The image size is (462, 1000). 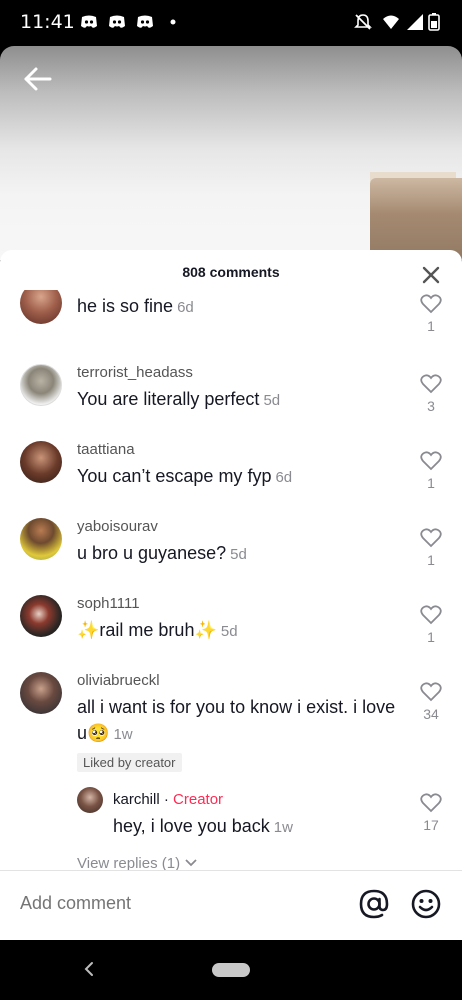 I want to click on comment-username: taattiana, so click(x=106, y=449).